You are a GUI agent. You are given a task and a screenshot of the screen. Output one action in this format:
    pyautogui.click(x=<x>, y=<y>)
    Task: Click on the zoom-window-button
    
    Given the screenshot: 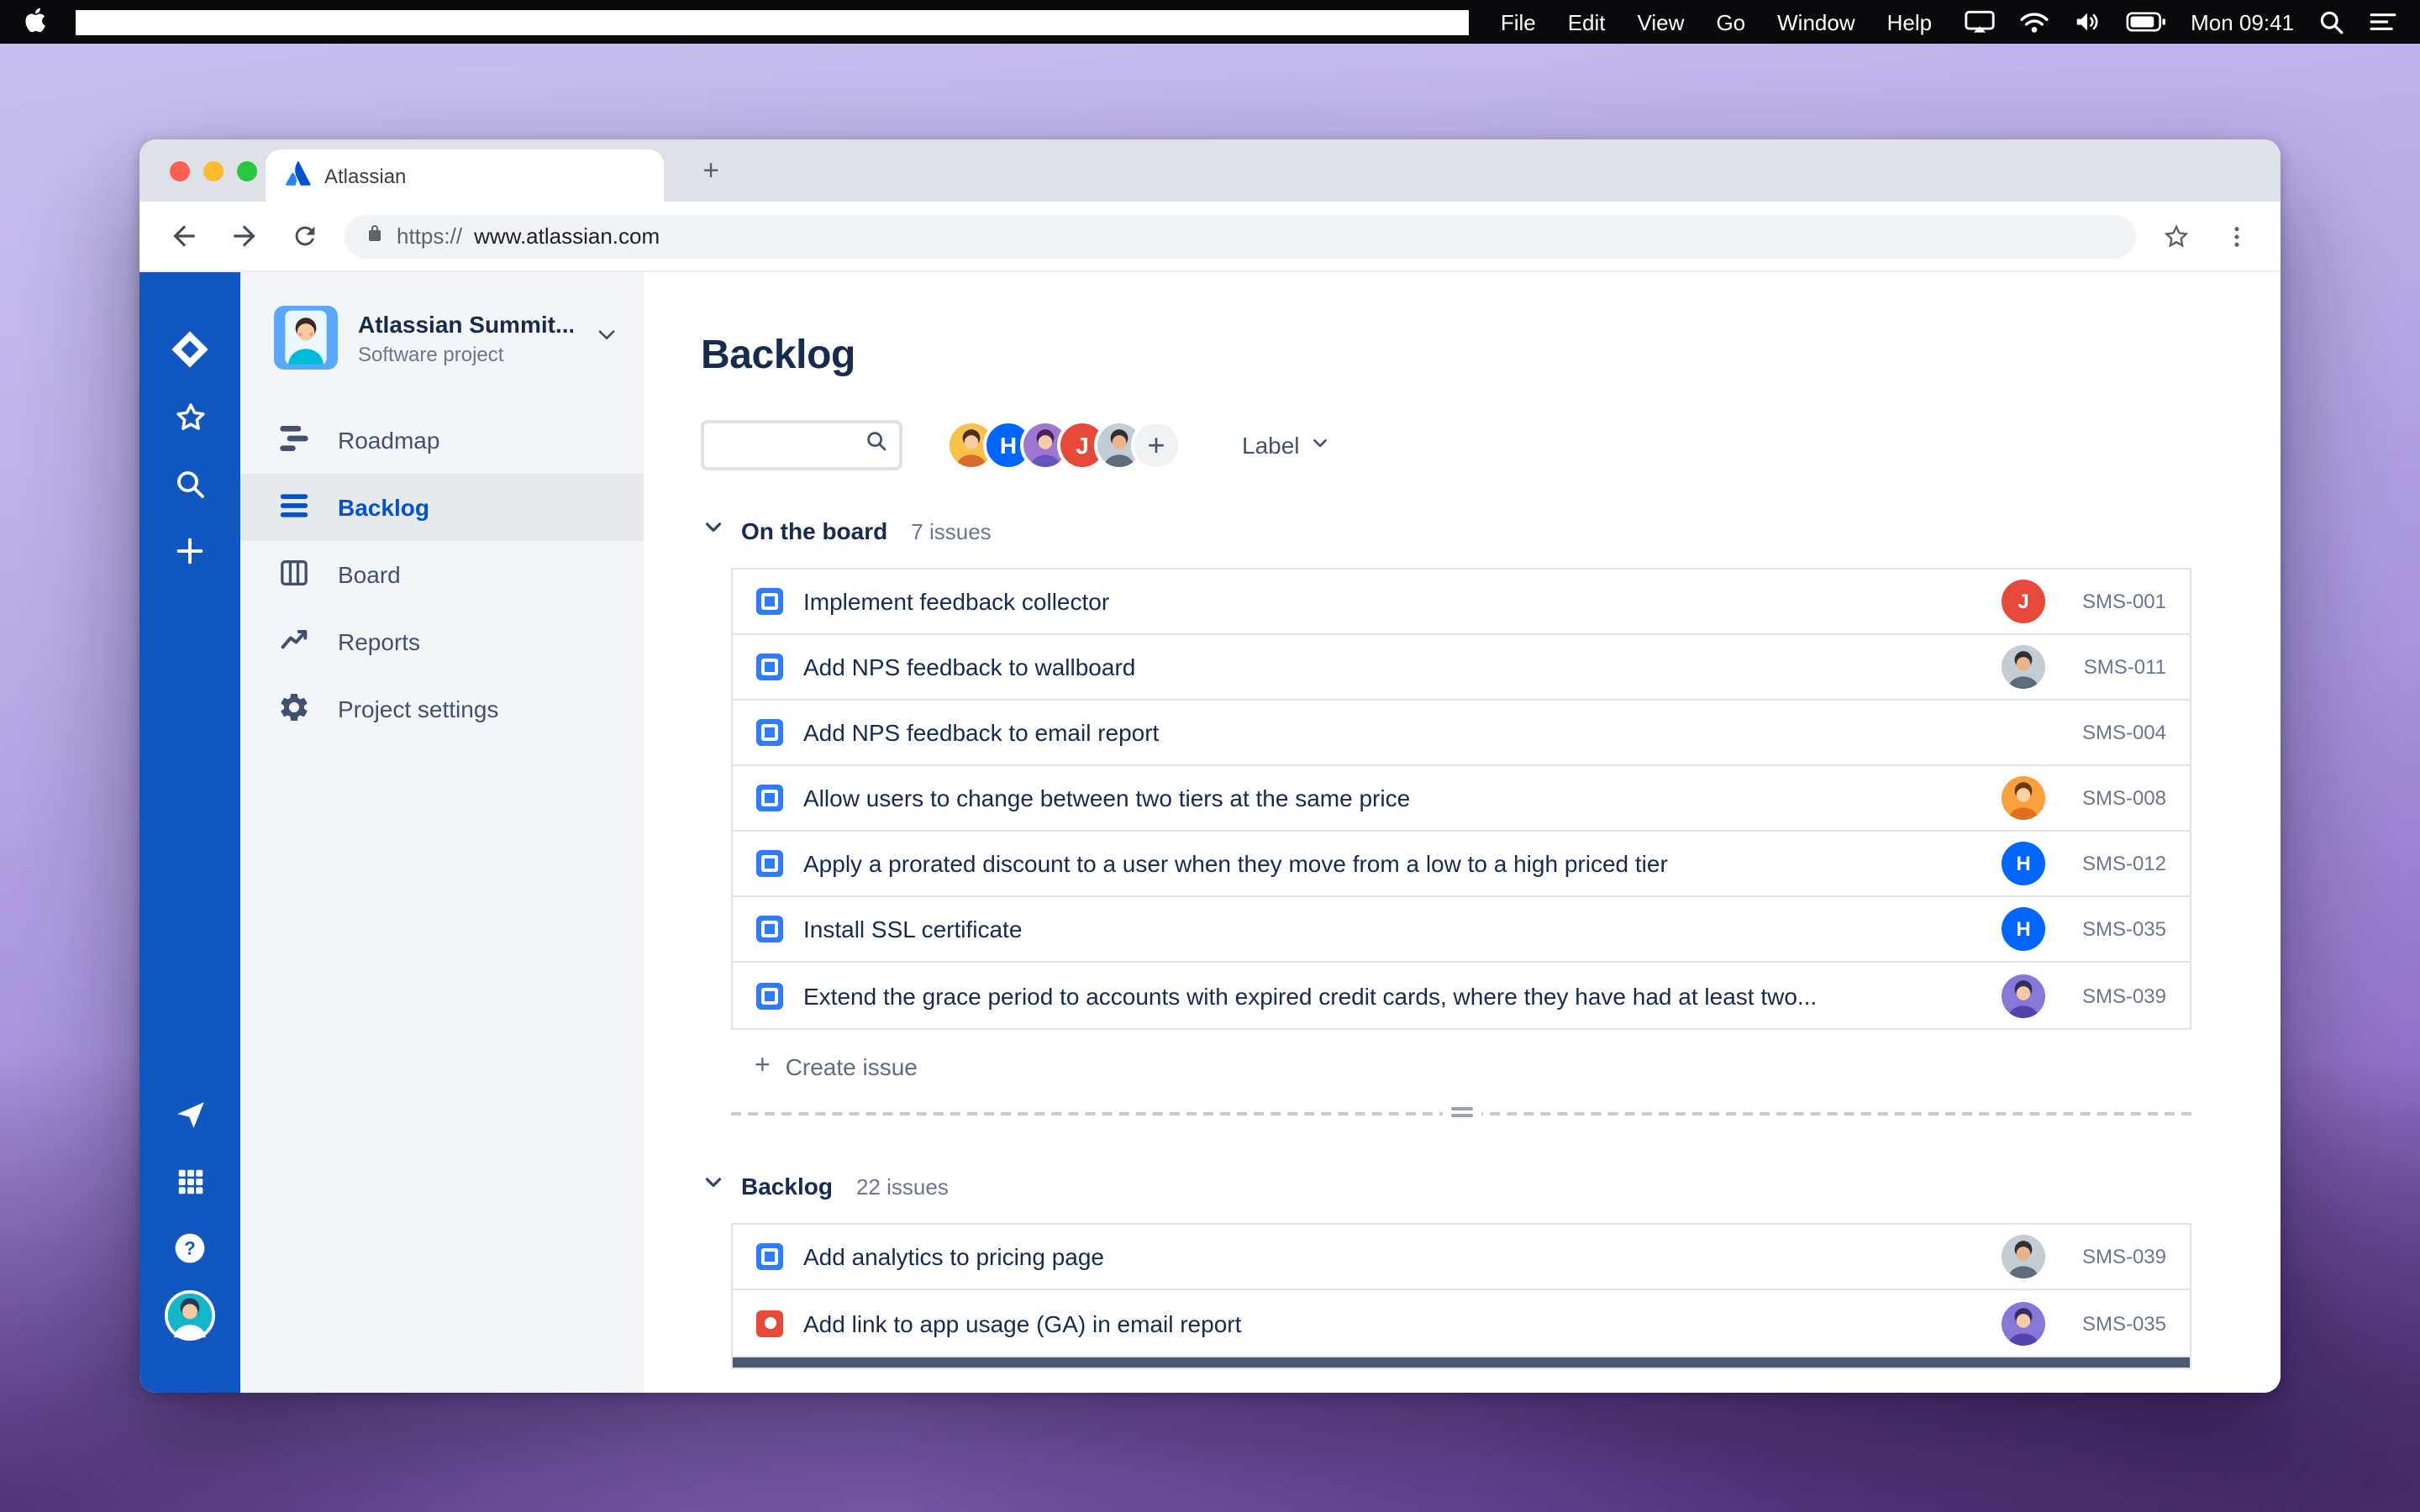 What is the action you would take?
    pyautogui.click(x=247, y=171)
    